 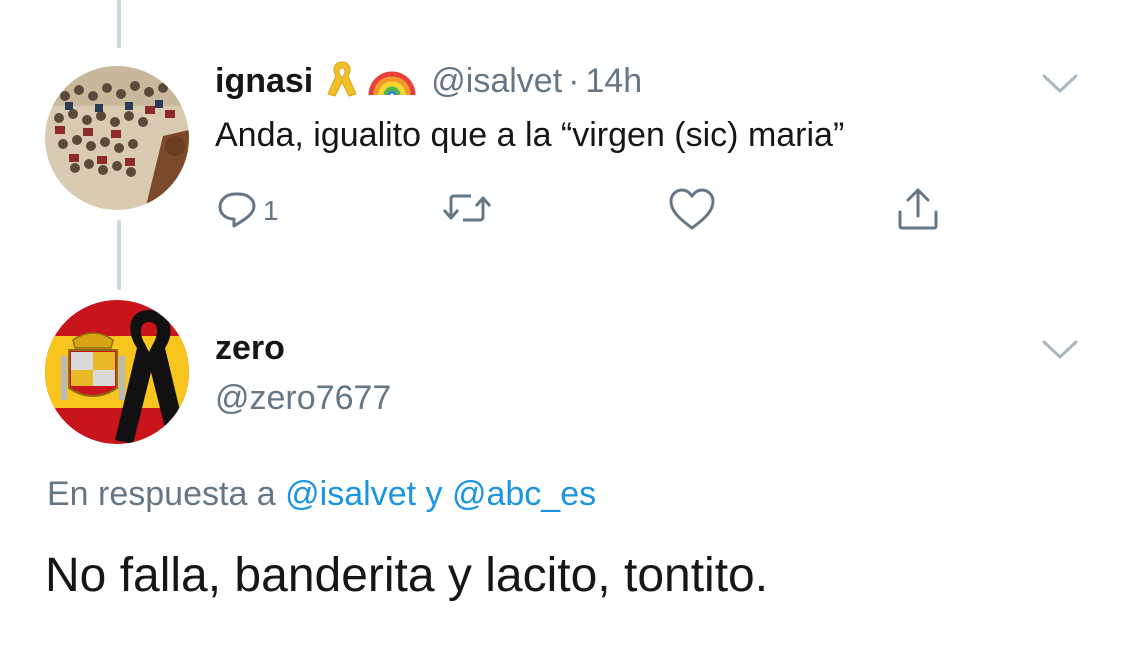 I want to click on reply-tweet-chevron-down-icon, so click(x=1060, y=86).